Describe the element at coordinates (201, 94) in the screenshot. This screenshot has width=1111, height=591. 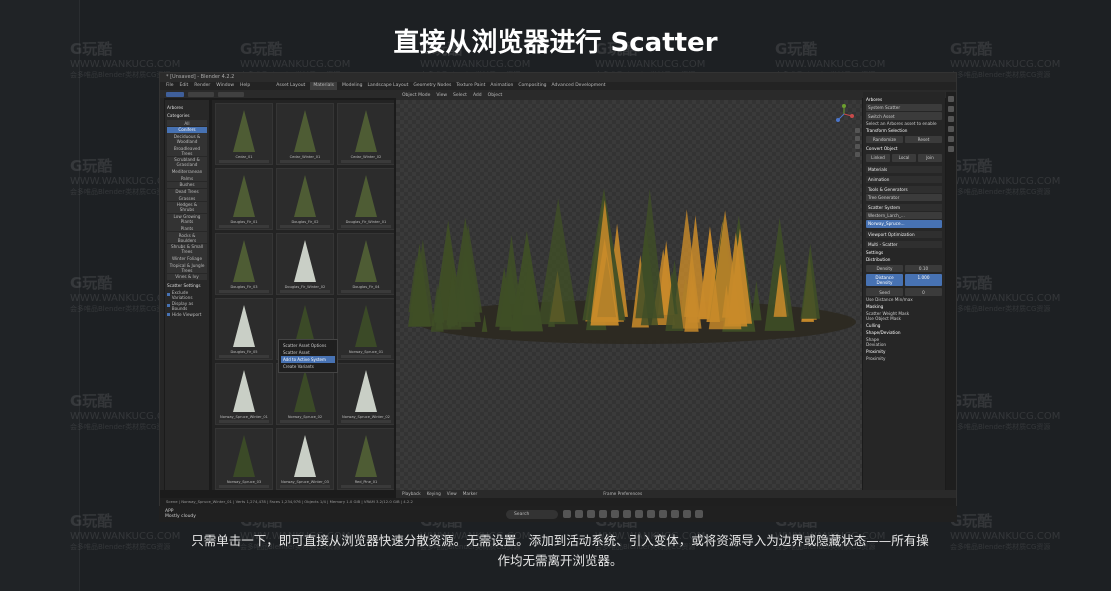
I see `asset-library-dropdown` at that location.